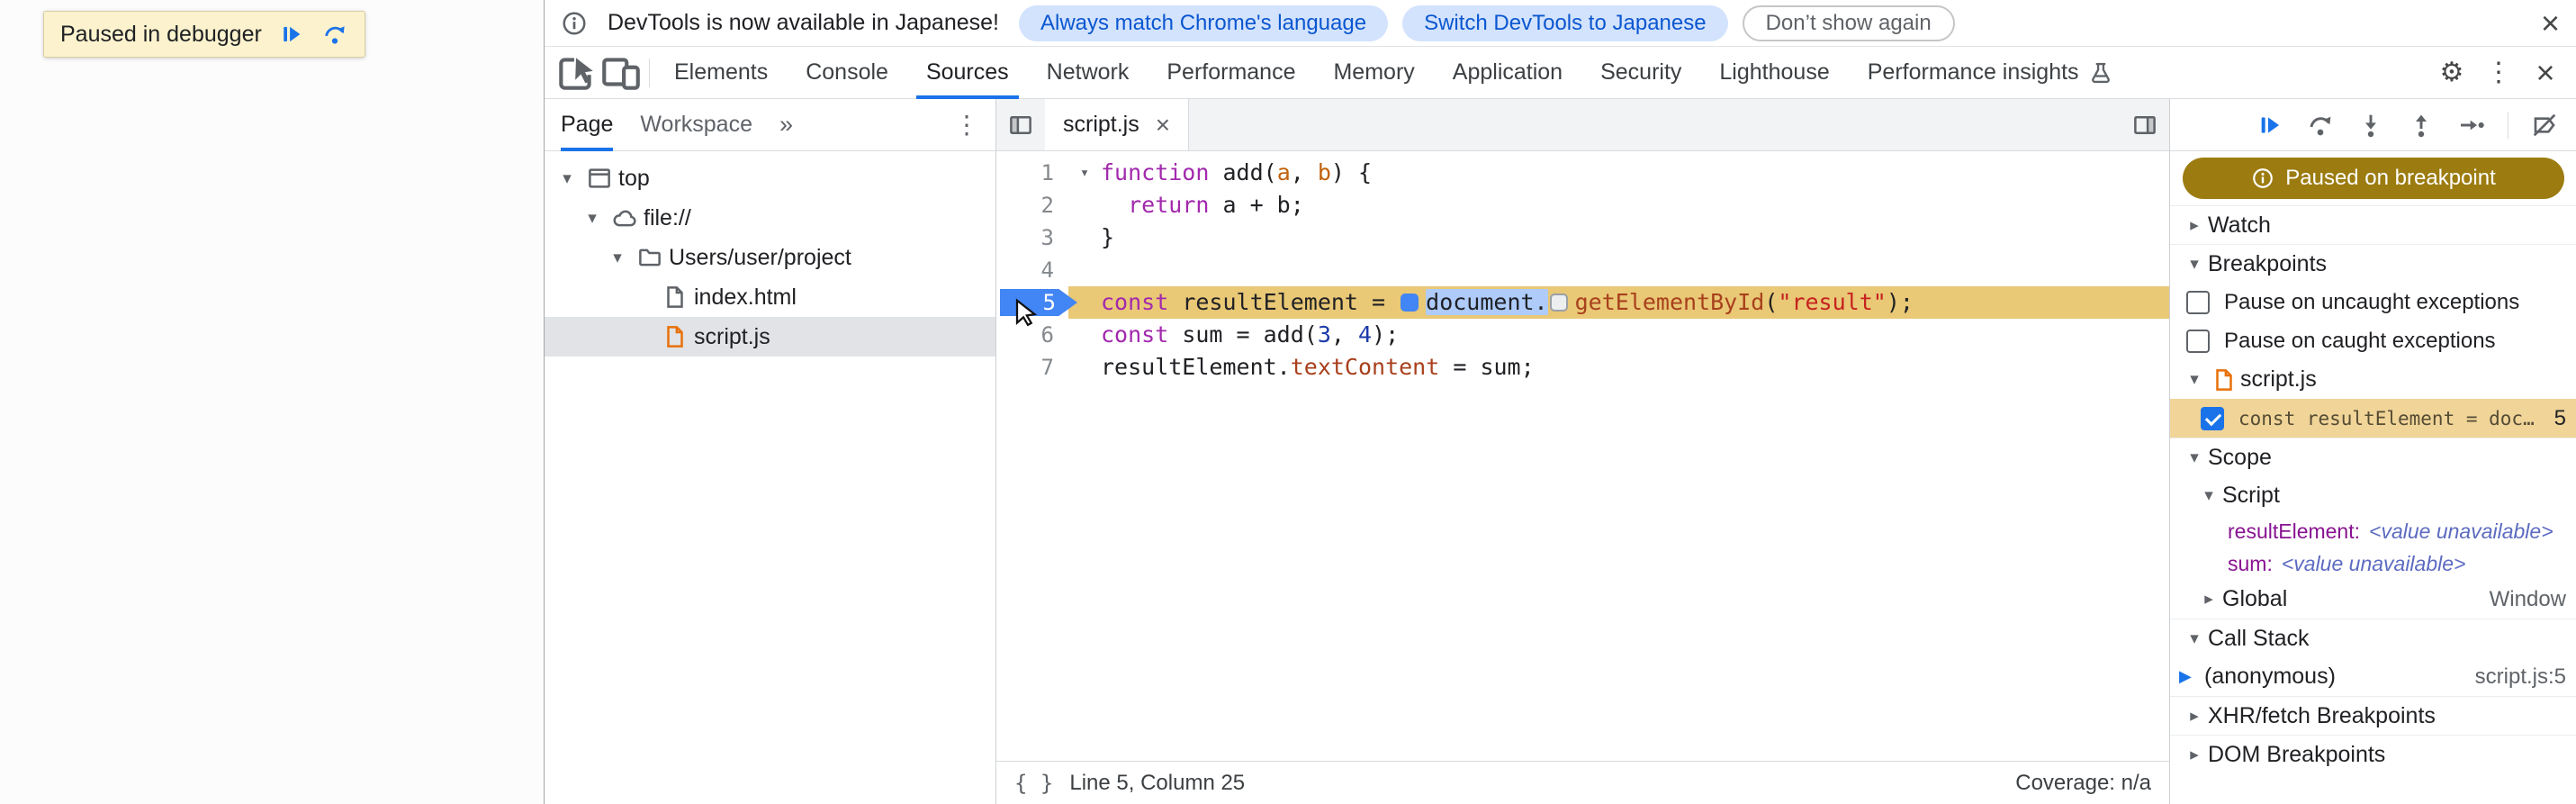 This screenshot has height=804, width=2576. Describe the element at coordinates (2545, 73) in the screenshot. I see `close-devtools-icon: ×` at that location.